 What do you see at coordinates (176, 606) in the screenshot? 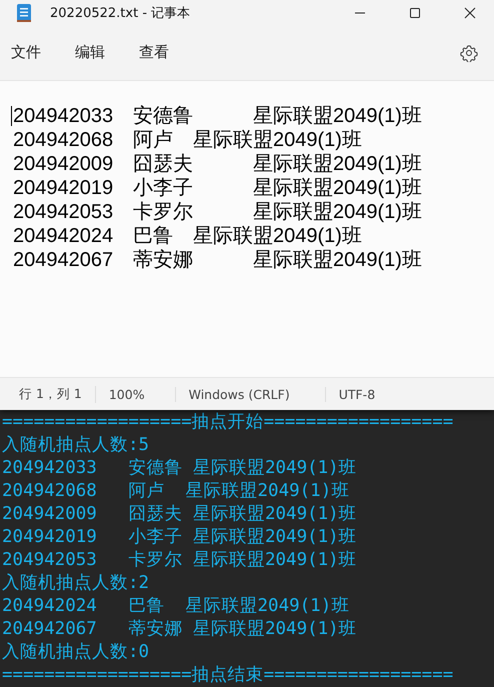
I see `console-line: 204942024 巴鲁 星际联盟2049(1)班` at bounding box center [176, 606].